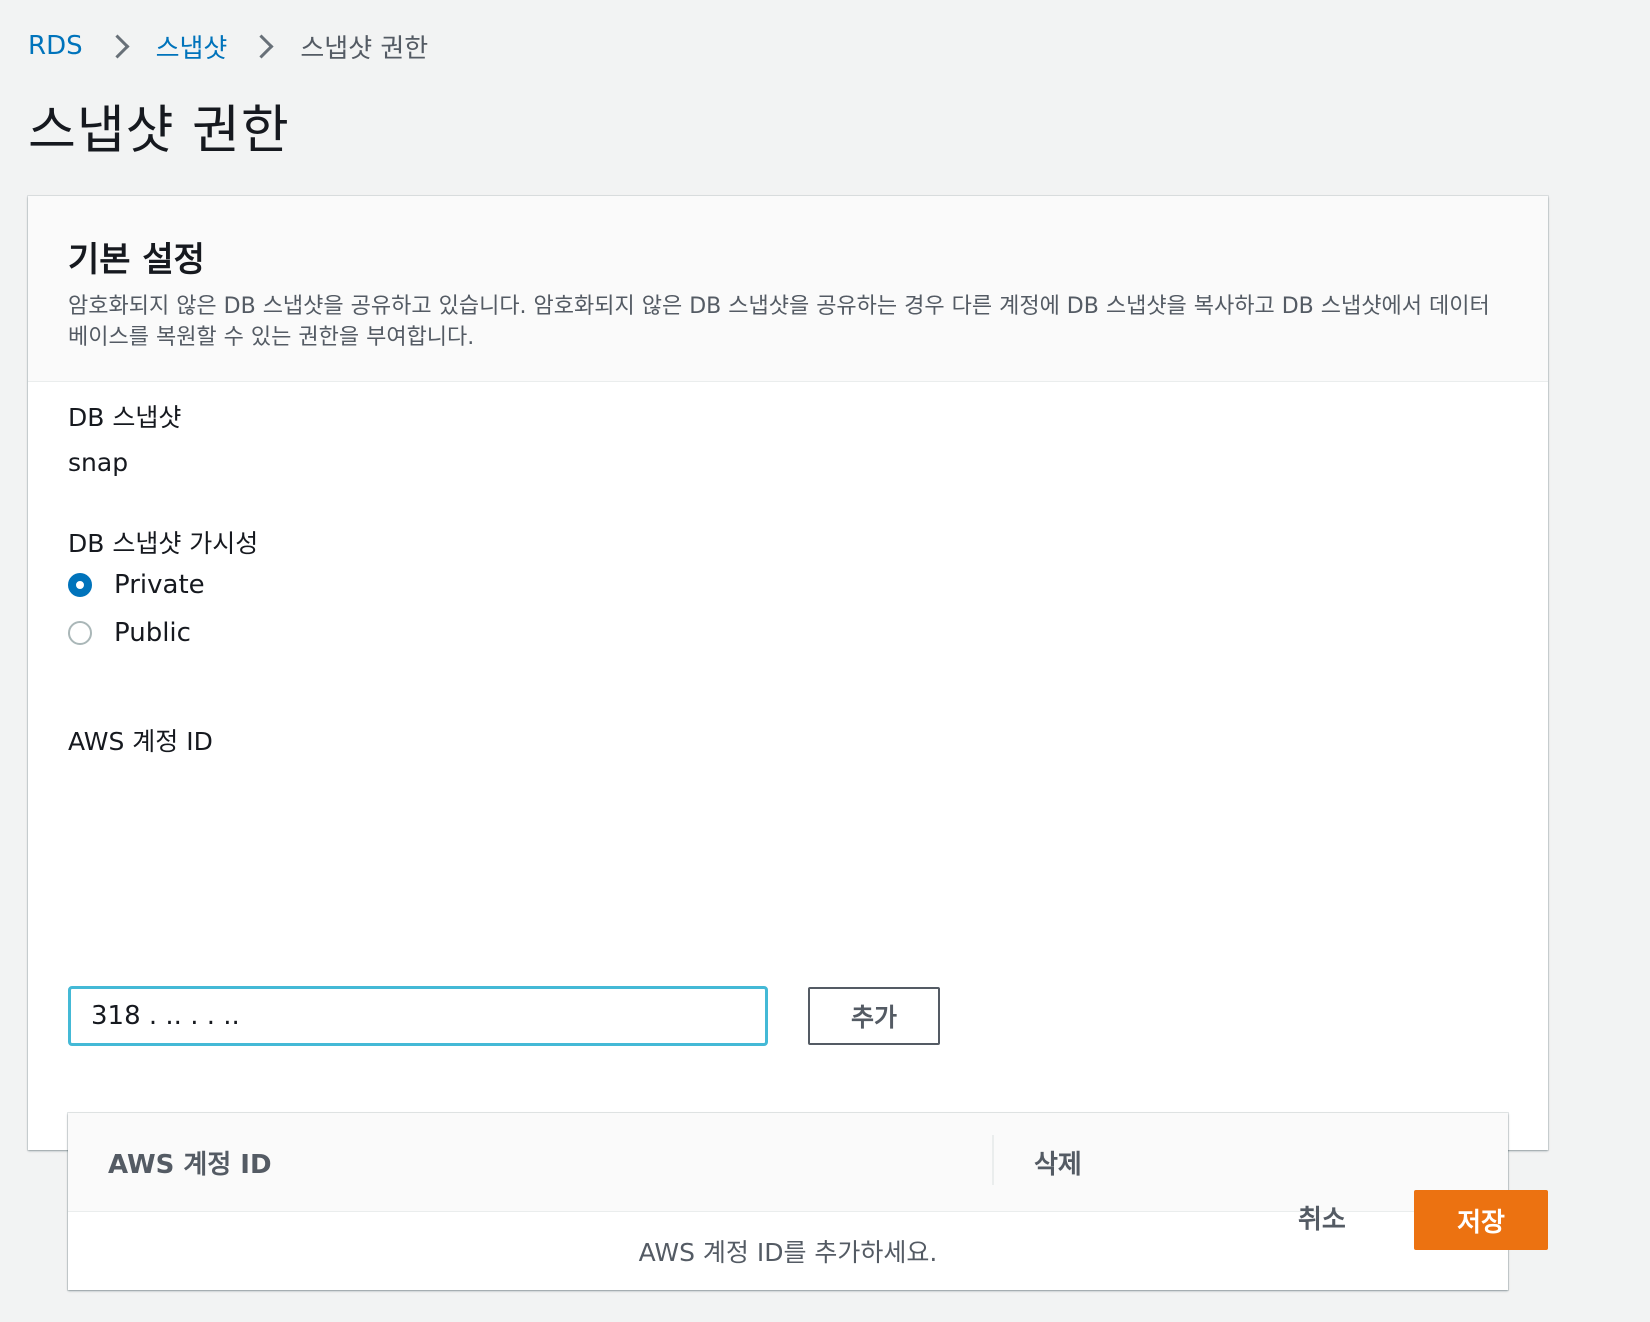 The width and height of the screenshot is (1650, 1322). Describe the element at coordinates (152, 633) in the screenshot. I see `radio-label-public: Public` at that location.